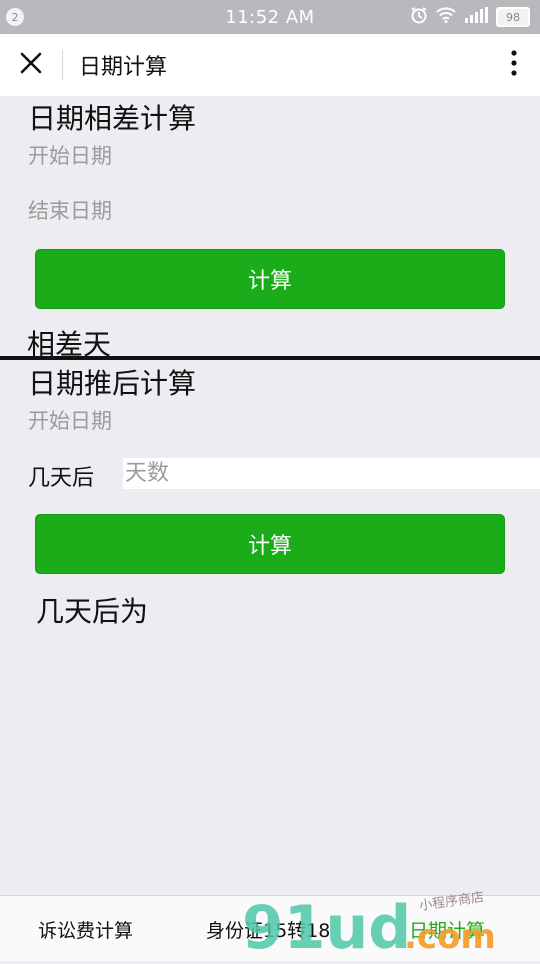  I want to click on tab-date-calc: 日期计算, so click(447, 929).